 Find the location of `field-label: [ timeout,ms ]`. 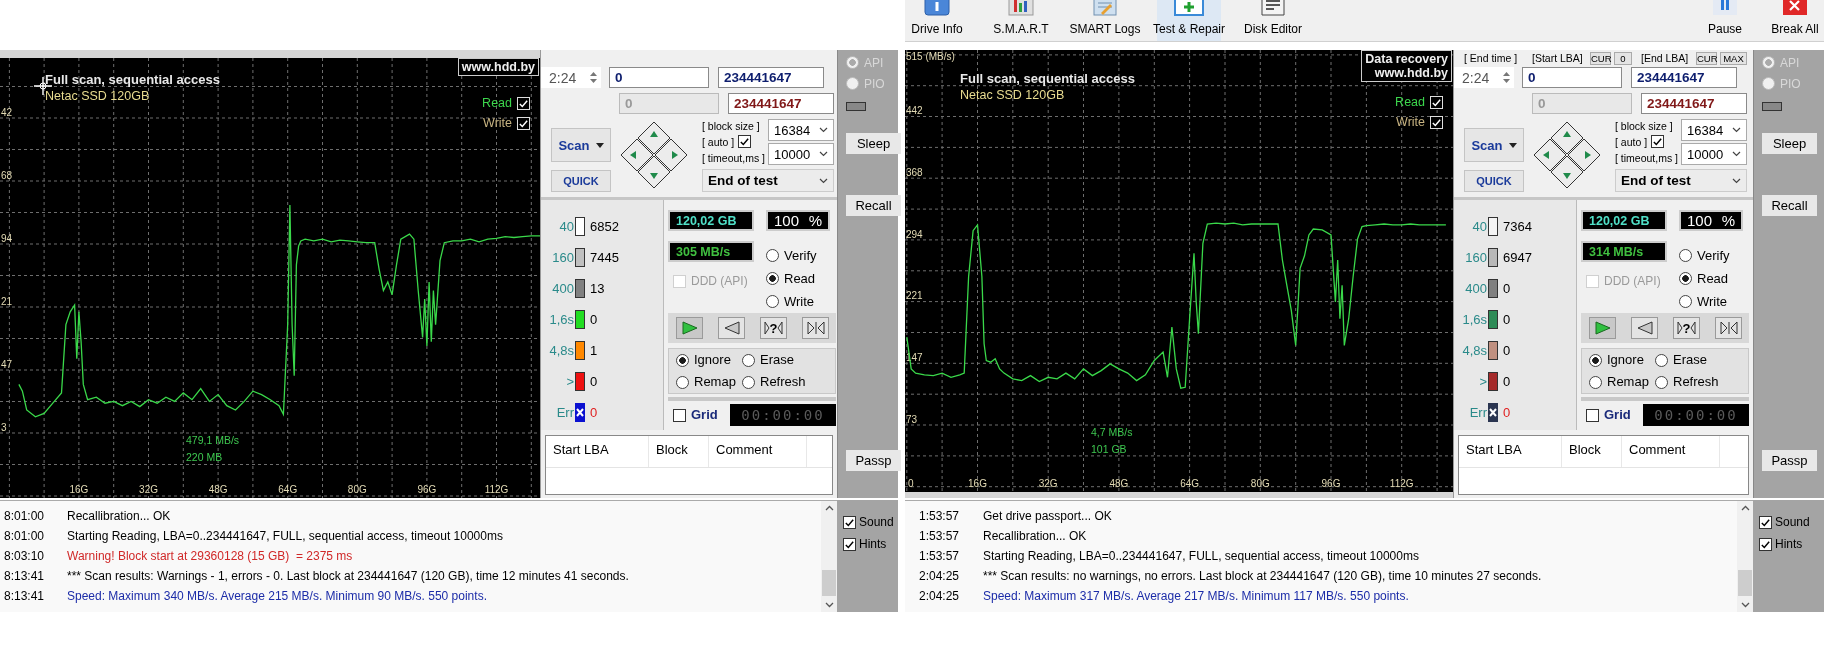

field-label: [ timeout,ms ] is located at coordinates (1647, 157).